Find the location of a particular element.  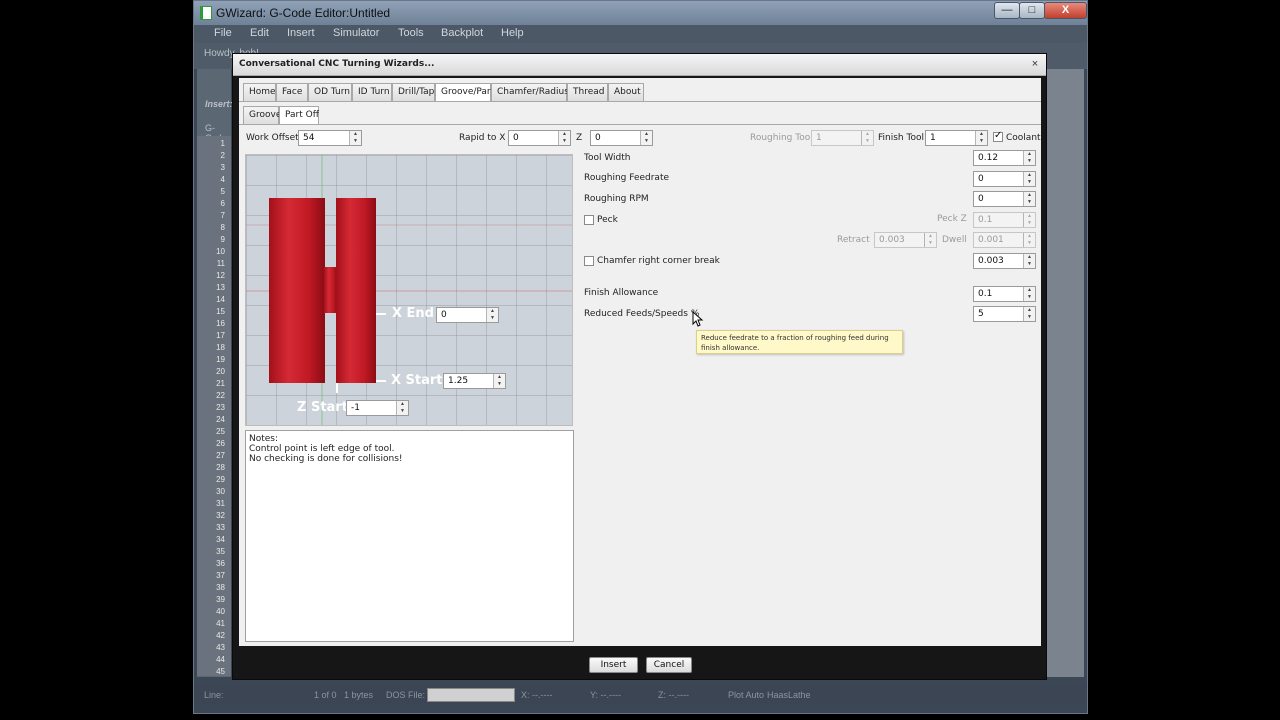

insert-label: Insert: is located at coordinates (219, 104).